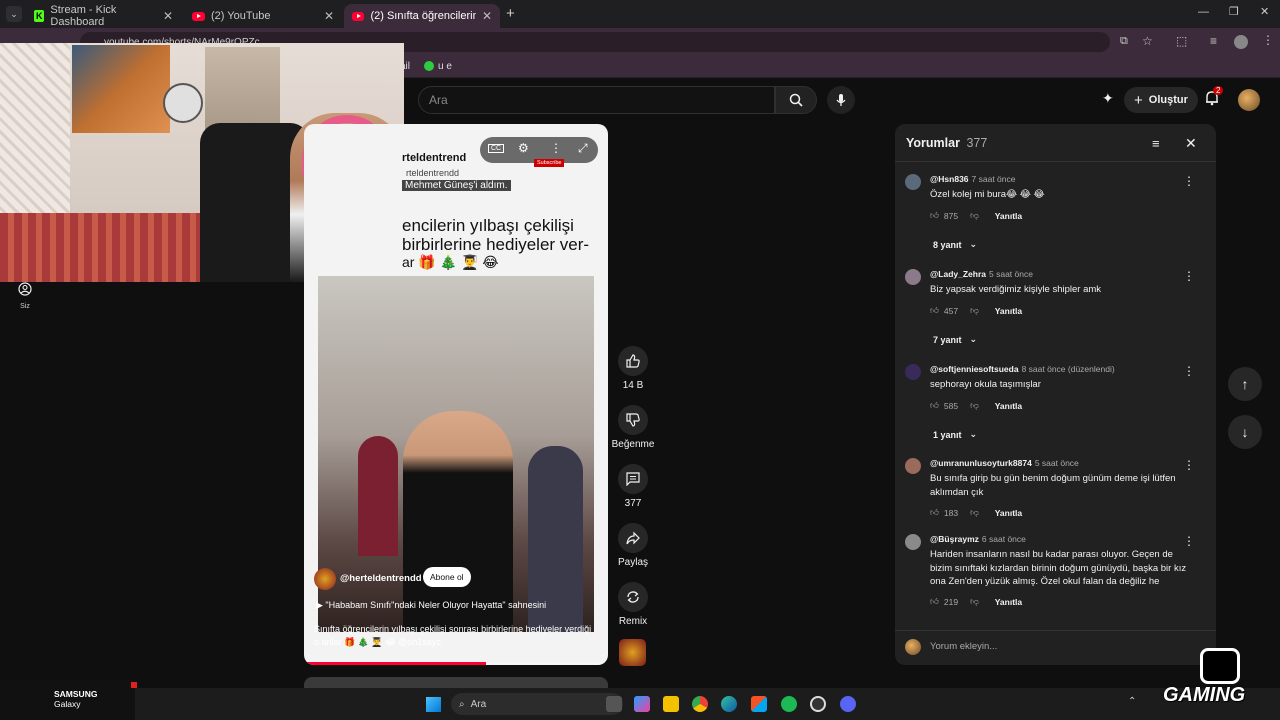 This screenshot has width=1280, height=720. Describe the element at coordinates (633, 545) in the screenshot. I see `share-button: Paylaş` at that location.